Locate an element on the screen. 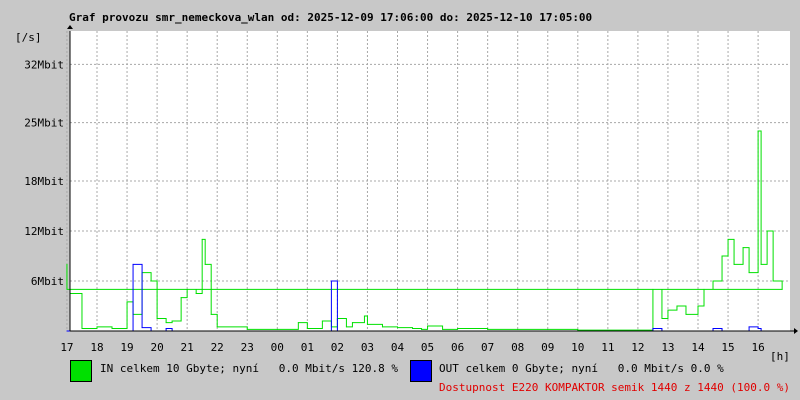 The width and height of the screenshot is (800, 400). x-tick-label: 23 is located at coordinates (247, 347).